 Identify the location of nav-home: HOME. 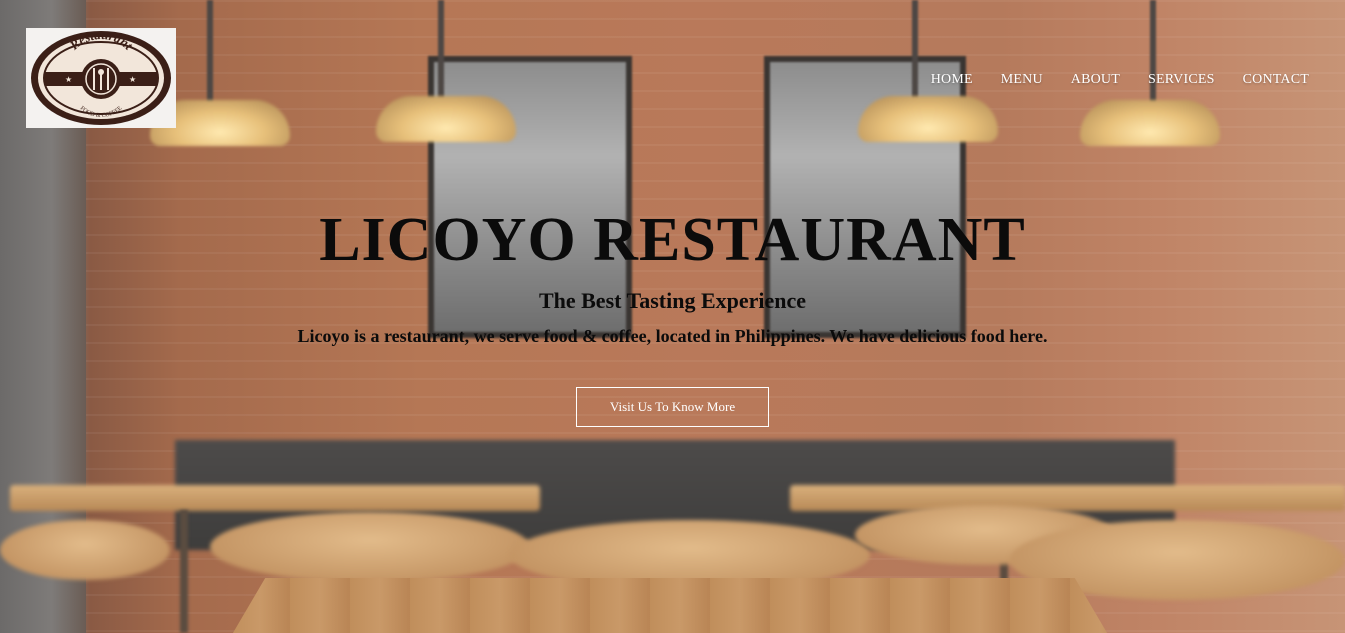
(952, 80).